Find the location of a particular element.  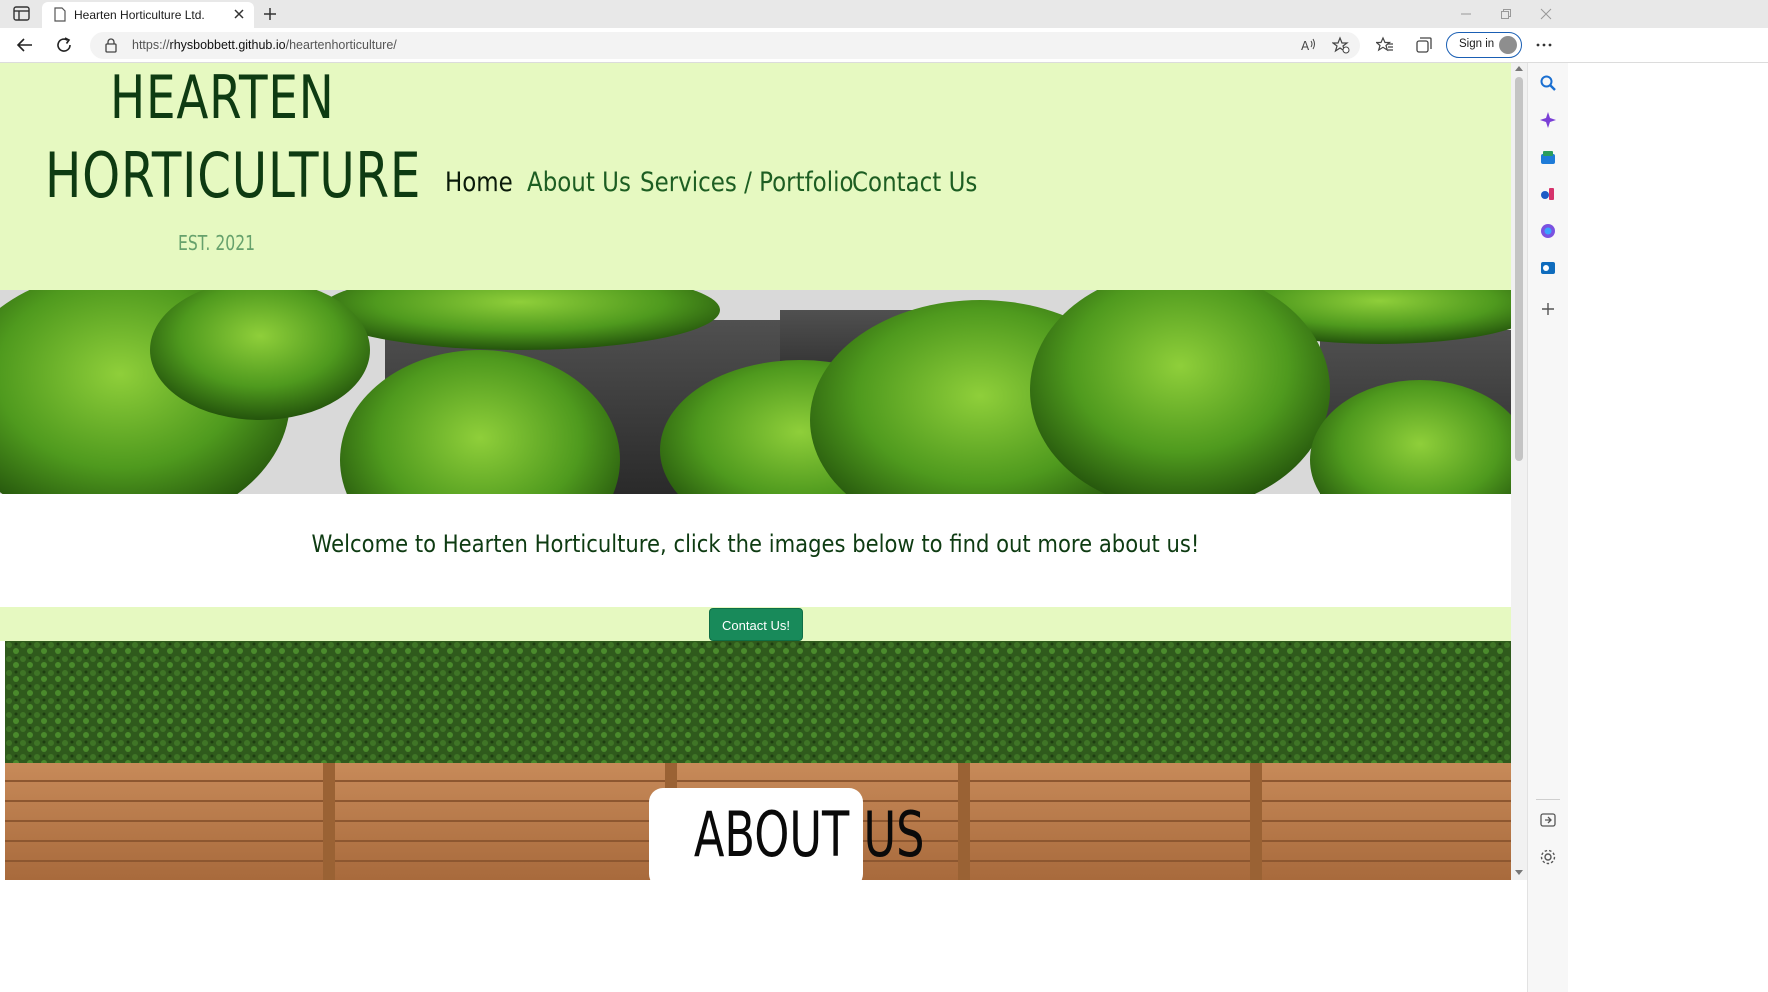

office-icon is located at coordinates (1548, 231).